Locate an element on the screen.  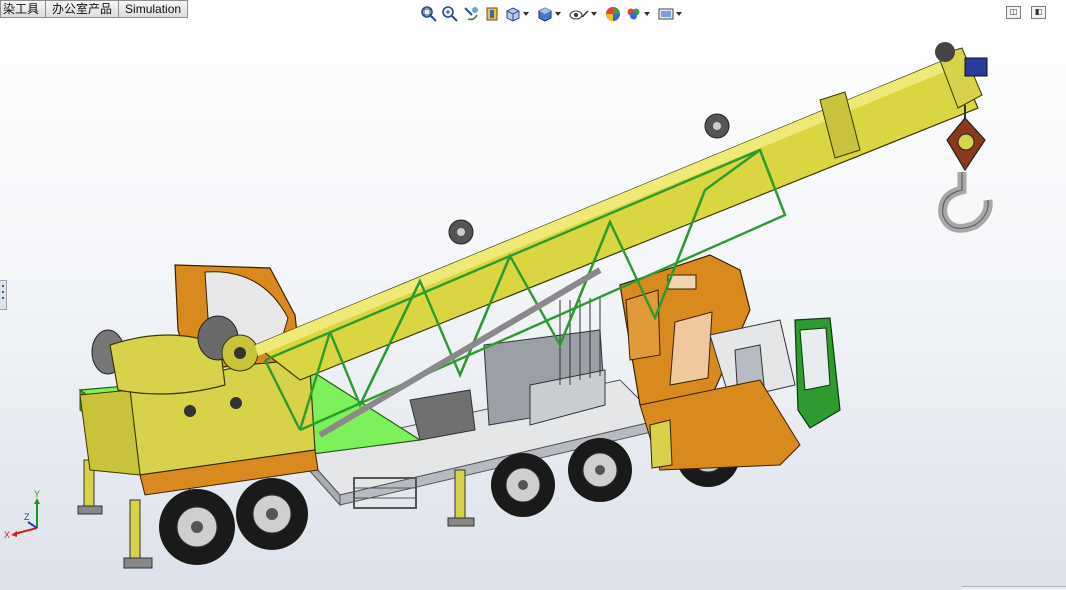
apply-scene-button is located at coordinates (639, 14).